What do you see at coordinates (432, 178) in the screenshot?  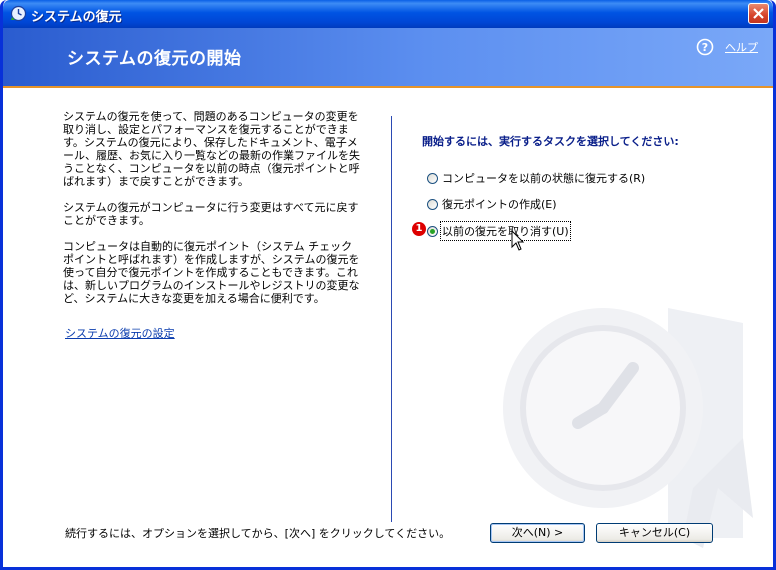 I see `radio-restore-earlier` at bounding box center [432, 178].